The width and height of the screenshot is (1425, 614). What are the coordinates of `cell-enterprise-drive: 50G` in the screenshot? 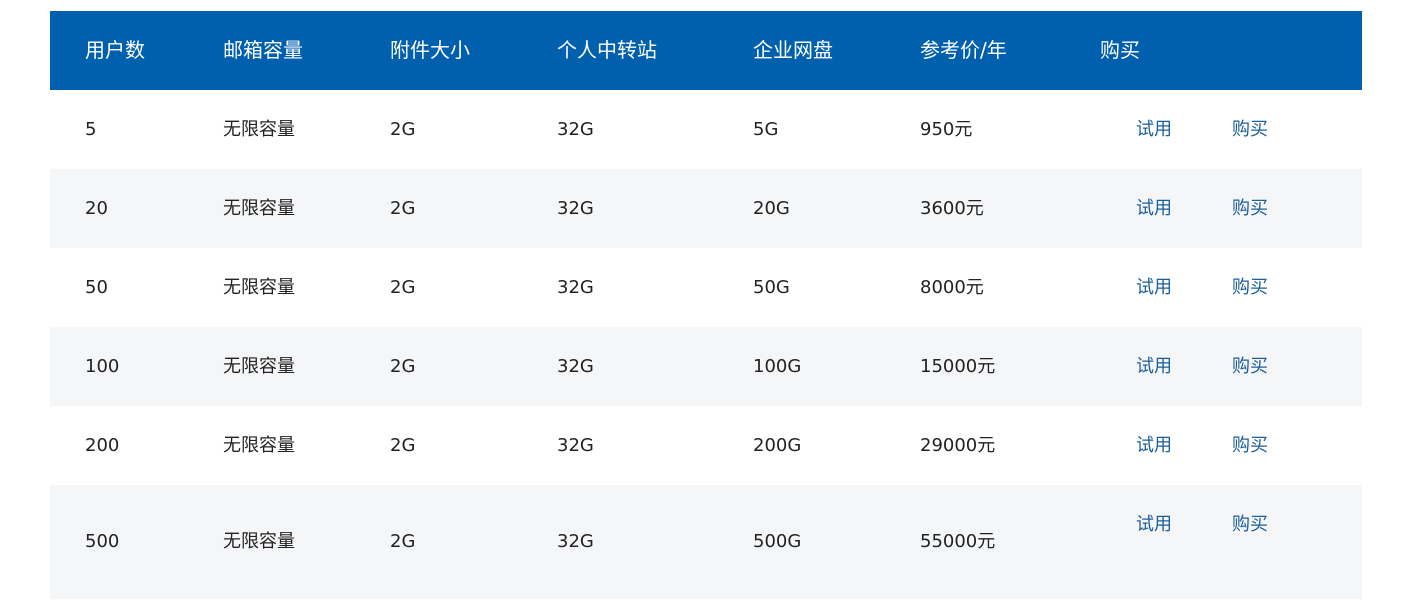 It's located at (771, 287).